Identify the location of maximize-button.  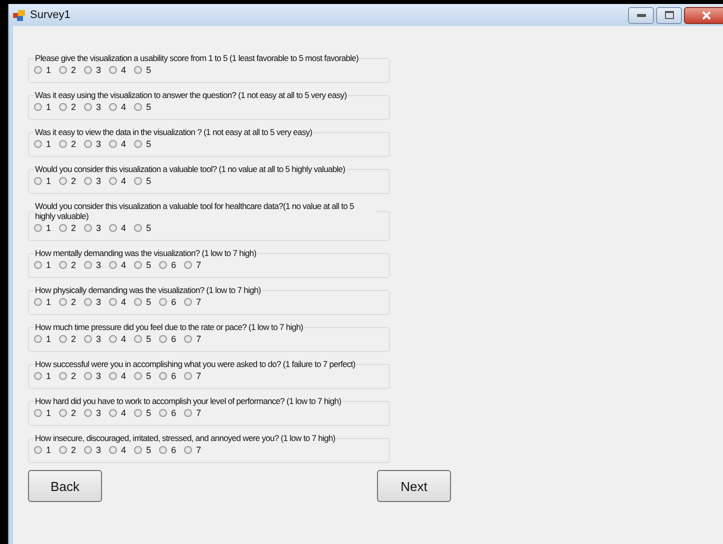
(669, 15).